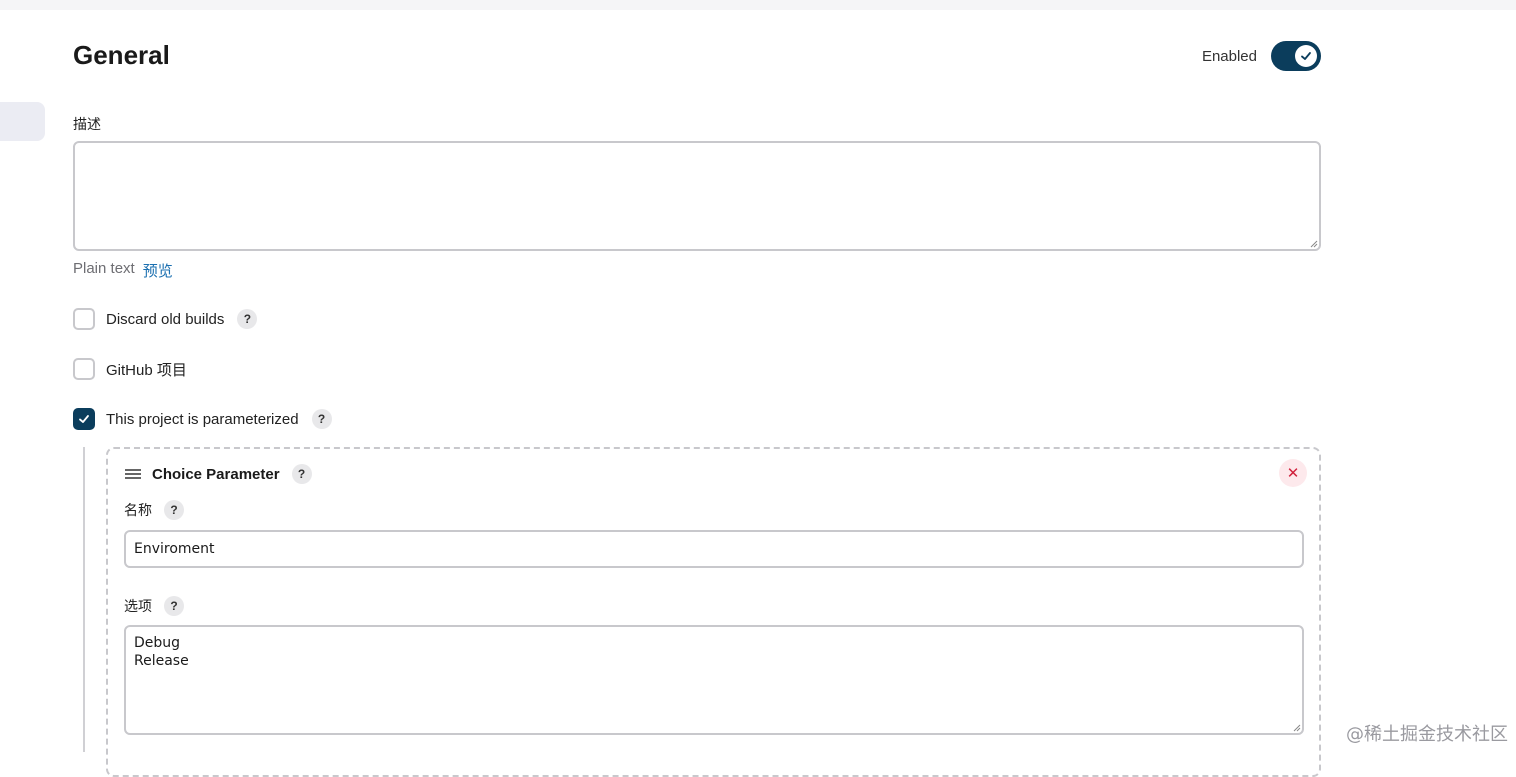 This screenshot has width=1516, height=777. I want to click on parameterized-checkbox, so click(84, 419).